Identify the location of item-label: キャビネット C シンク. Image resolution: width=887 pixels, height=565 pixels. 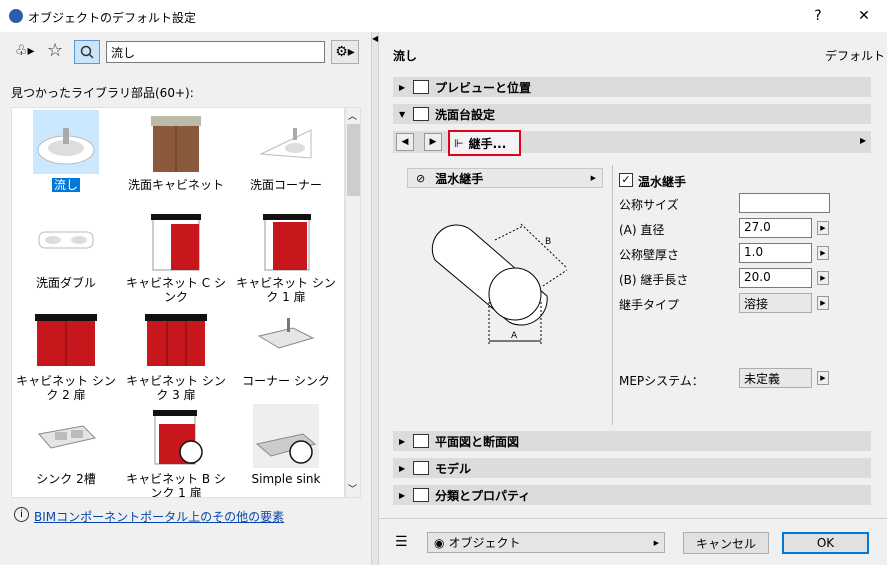
(175, 290).